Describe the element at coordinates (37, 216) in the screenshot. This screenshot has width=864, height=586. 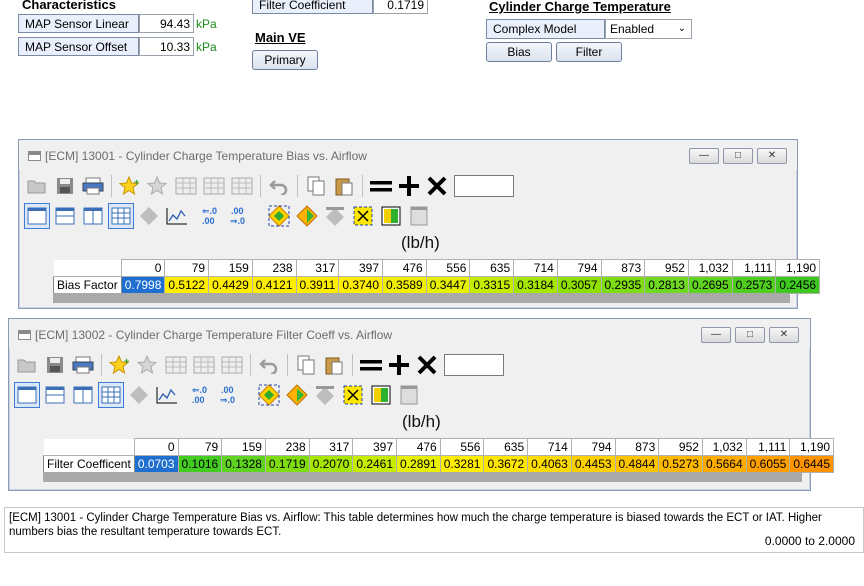
I see `layout-single-icon` at that location.